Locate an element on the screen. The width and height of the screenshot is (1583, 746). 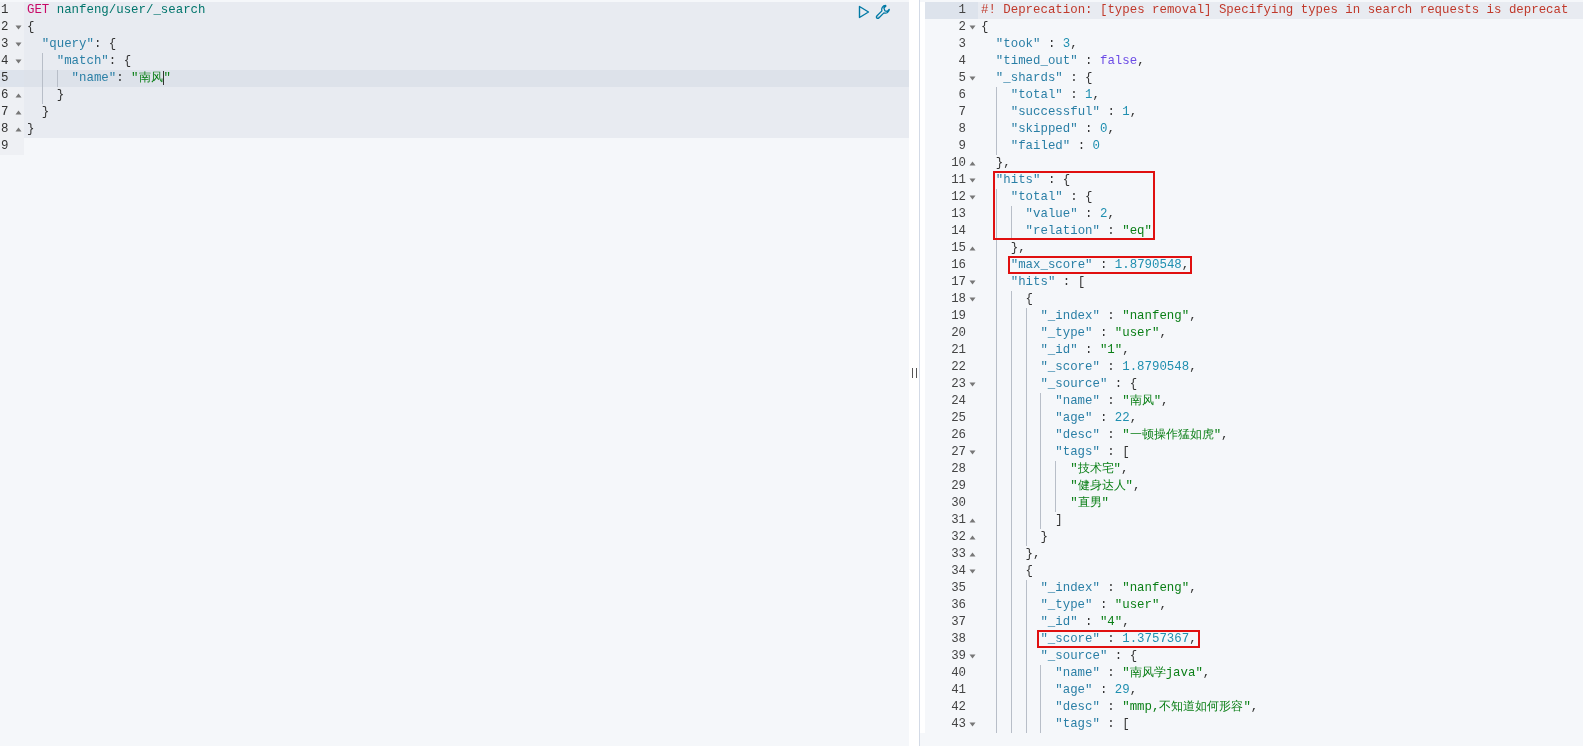
line-number: 39 is located at coordinates (958, 656).